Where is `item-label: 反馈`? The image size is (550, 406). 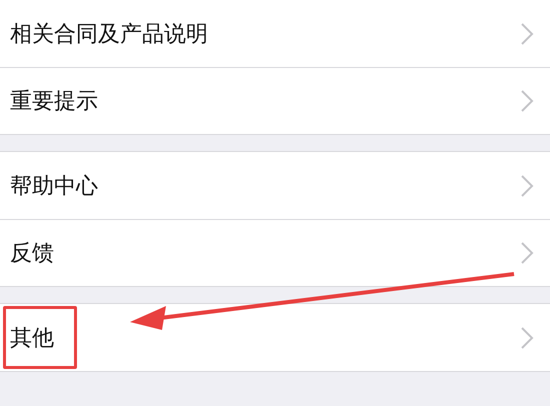
item-label: 反馈 is located at coordinates (32, 254).